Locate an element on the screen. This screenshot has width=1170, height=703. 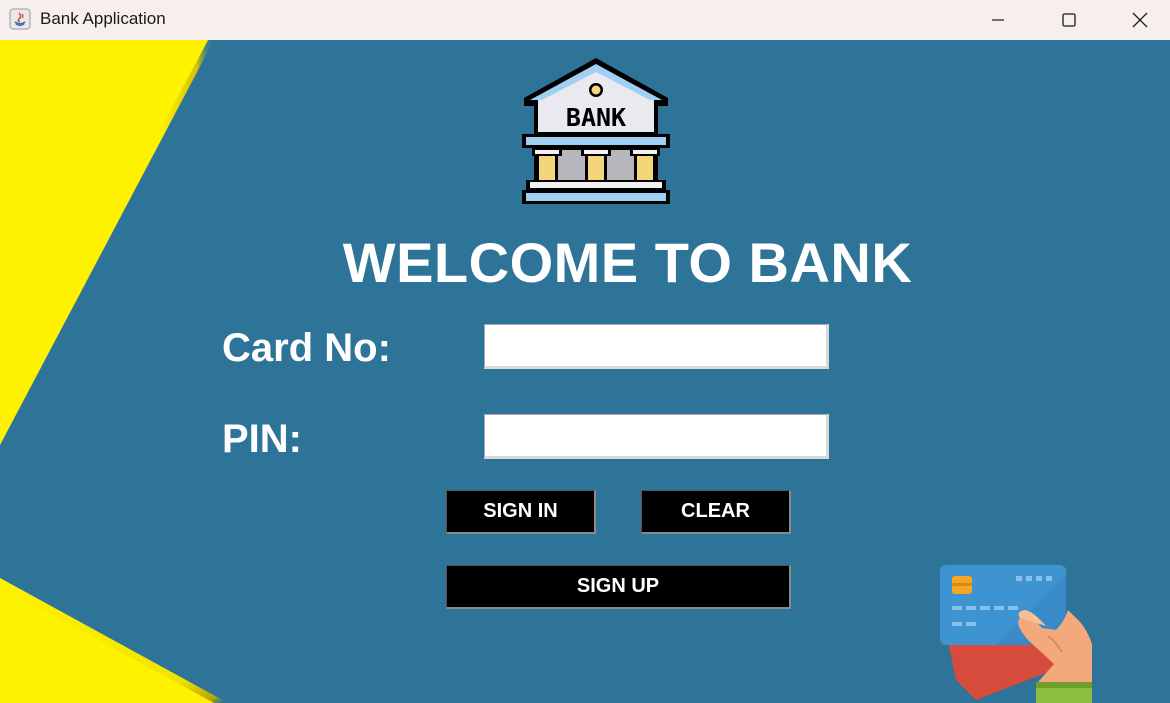
maximize-button is located at coordinates (1069, 20).